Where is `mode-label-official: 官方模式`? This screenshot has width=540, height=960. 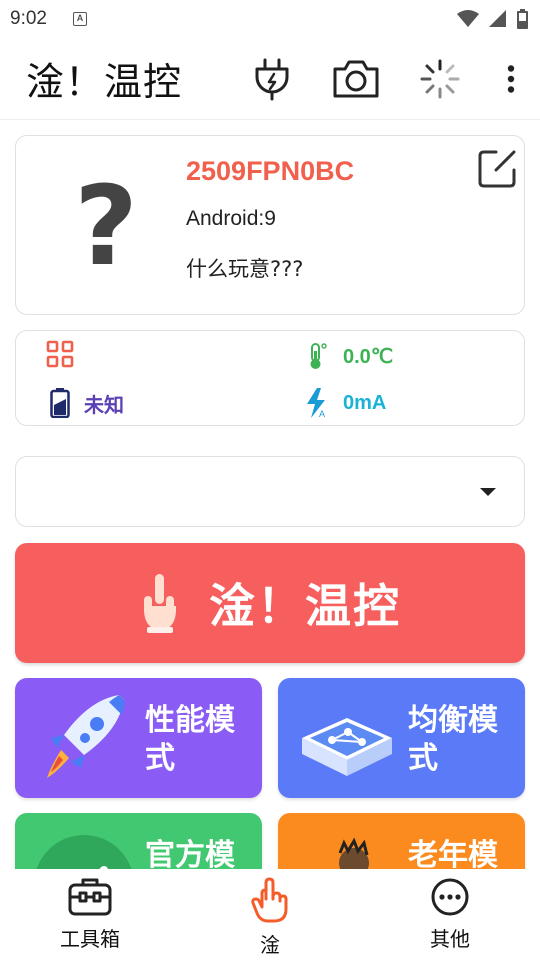
mode-label-official: 官方模式 is located at coordinates (190, 853).